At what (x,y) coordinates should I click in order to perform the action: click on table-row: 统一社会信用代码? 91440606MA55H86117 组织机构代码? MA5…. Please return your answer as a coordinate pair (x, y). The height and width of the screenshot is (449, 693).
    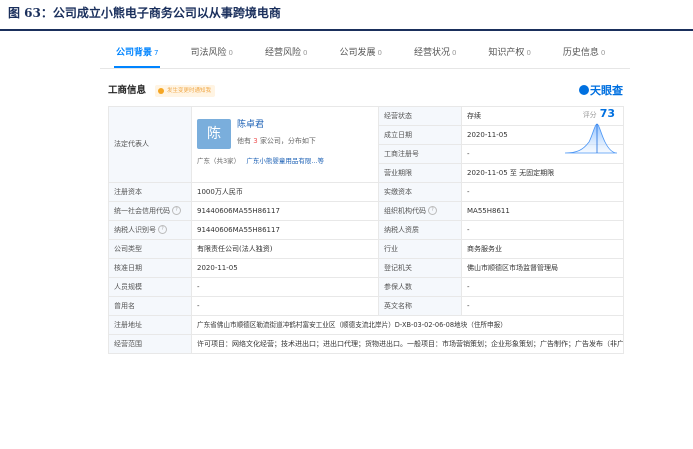
    Looking at the image, I should click on (366, 211).